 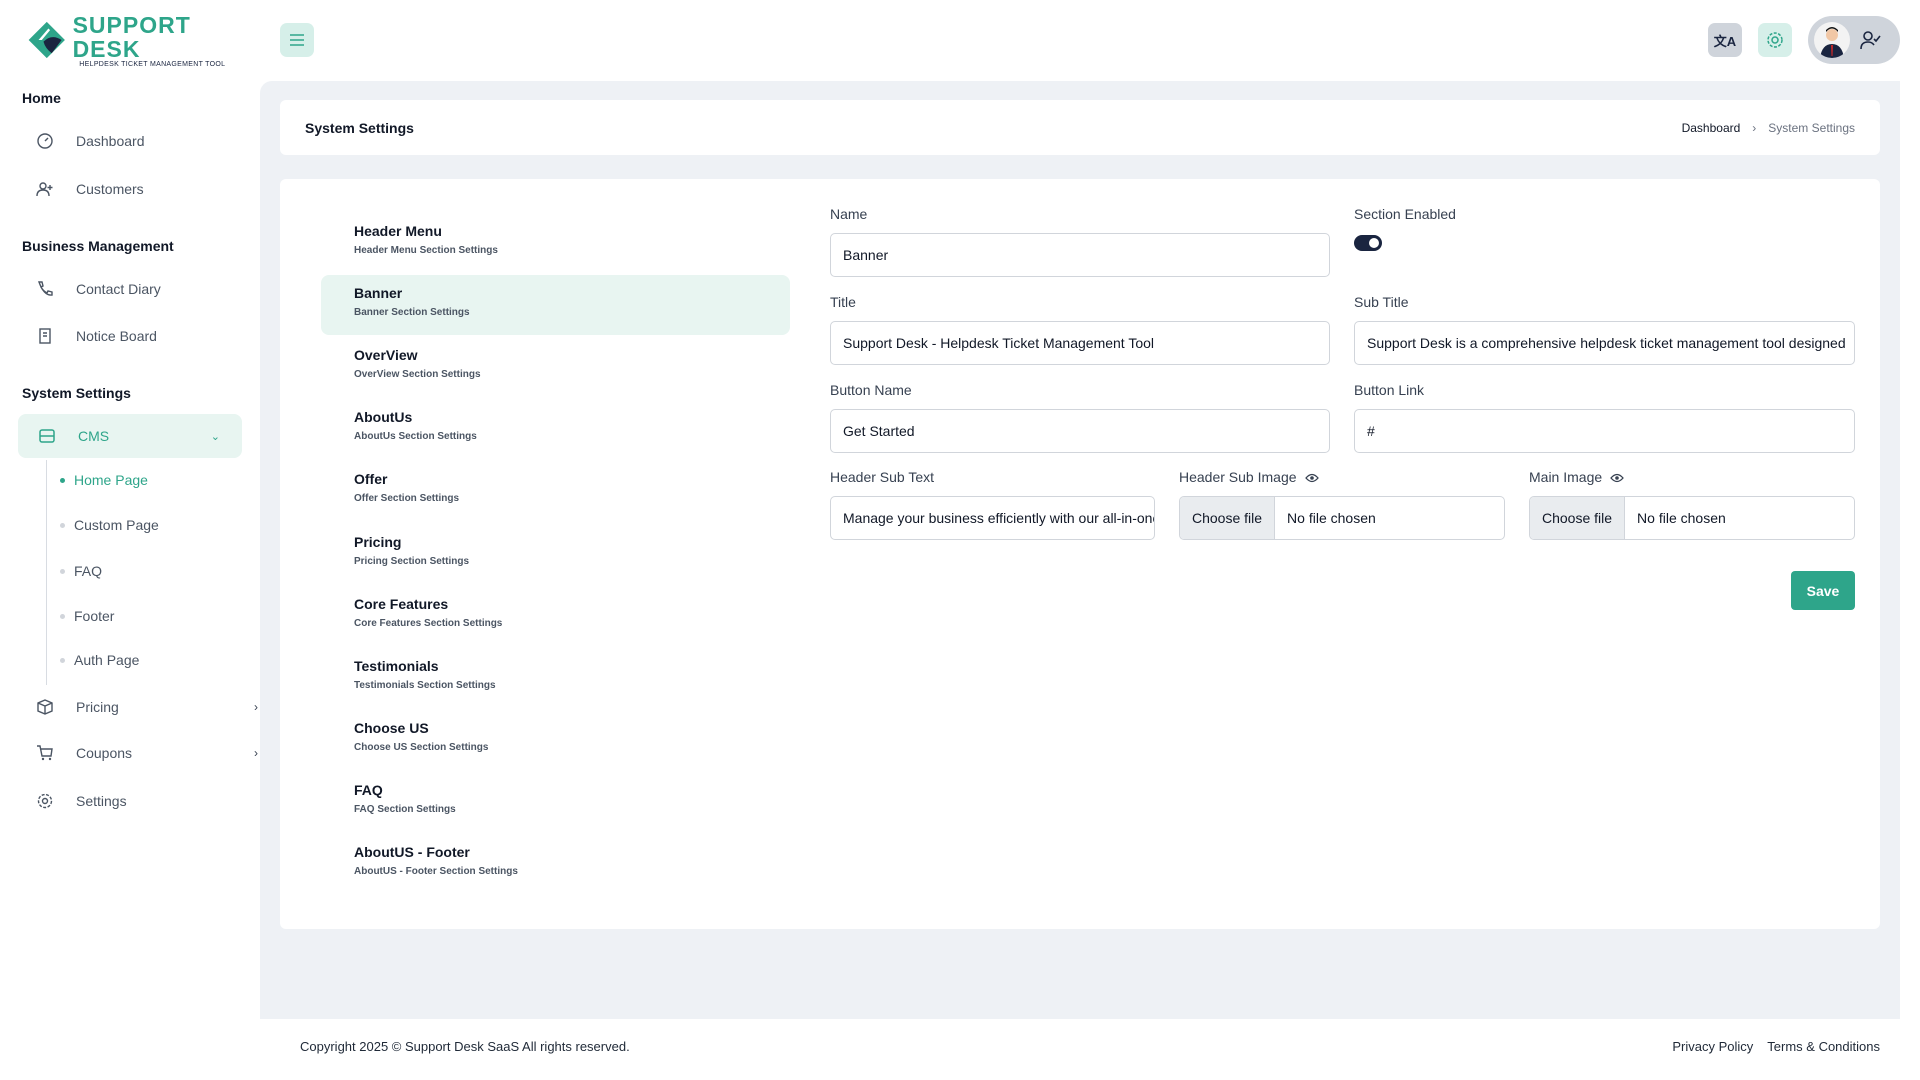 I want to click on section-item: OverView OverView Section Settings, so click(x=555, y=367).